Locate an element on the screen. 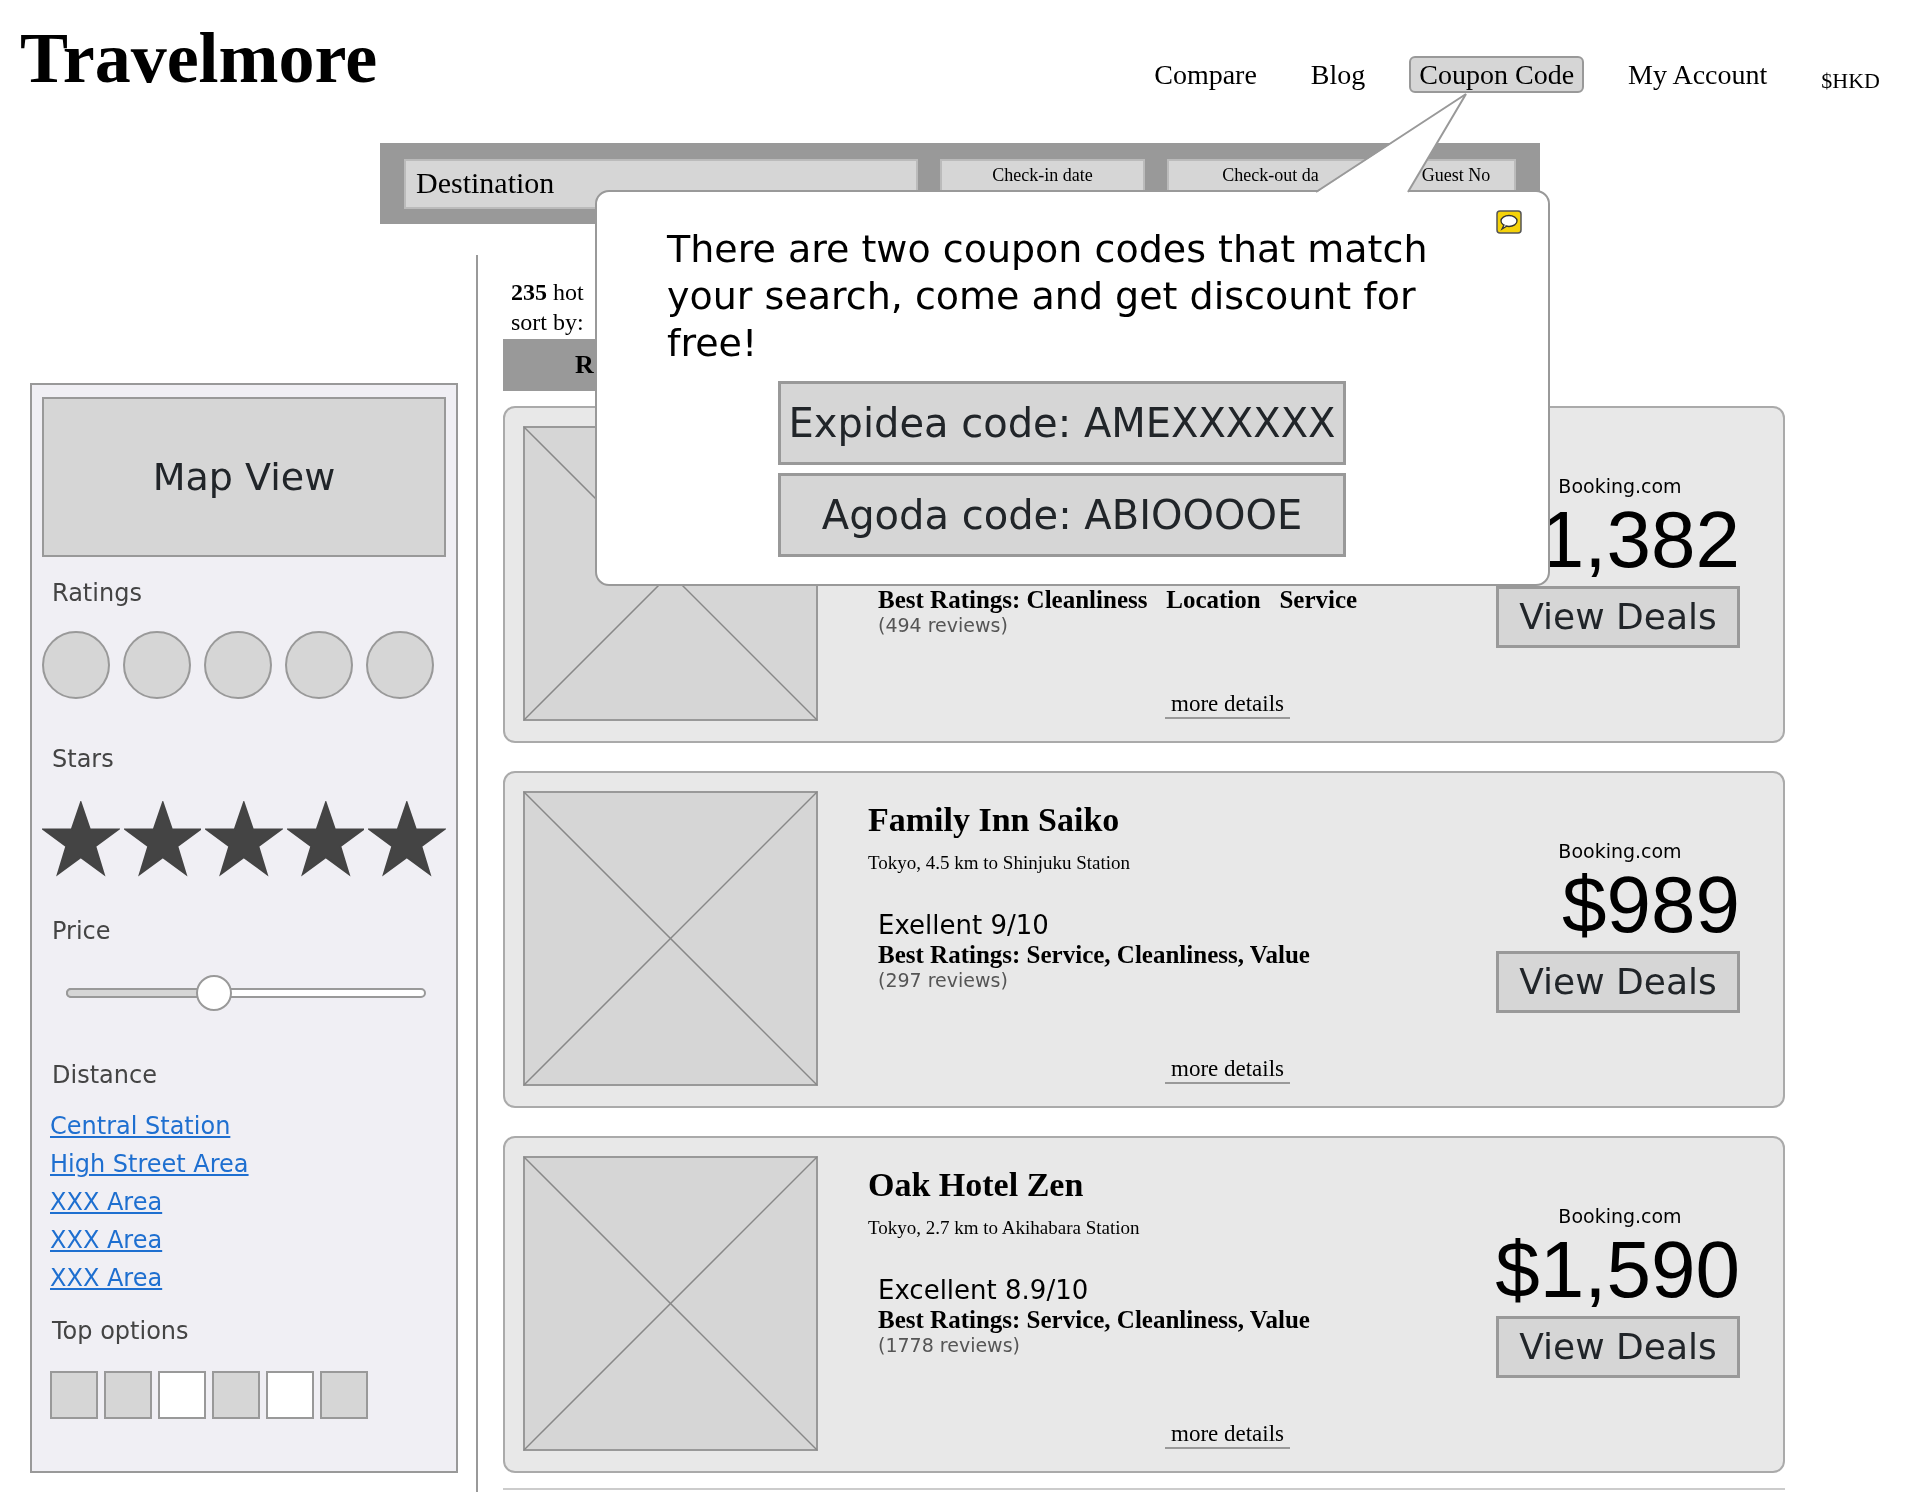  distance-link: High Street Area is located at coordinates (149, 1164).